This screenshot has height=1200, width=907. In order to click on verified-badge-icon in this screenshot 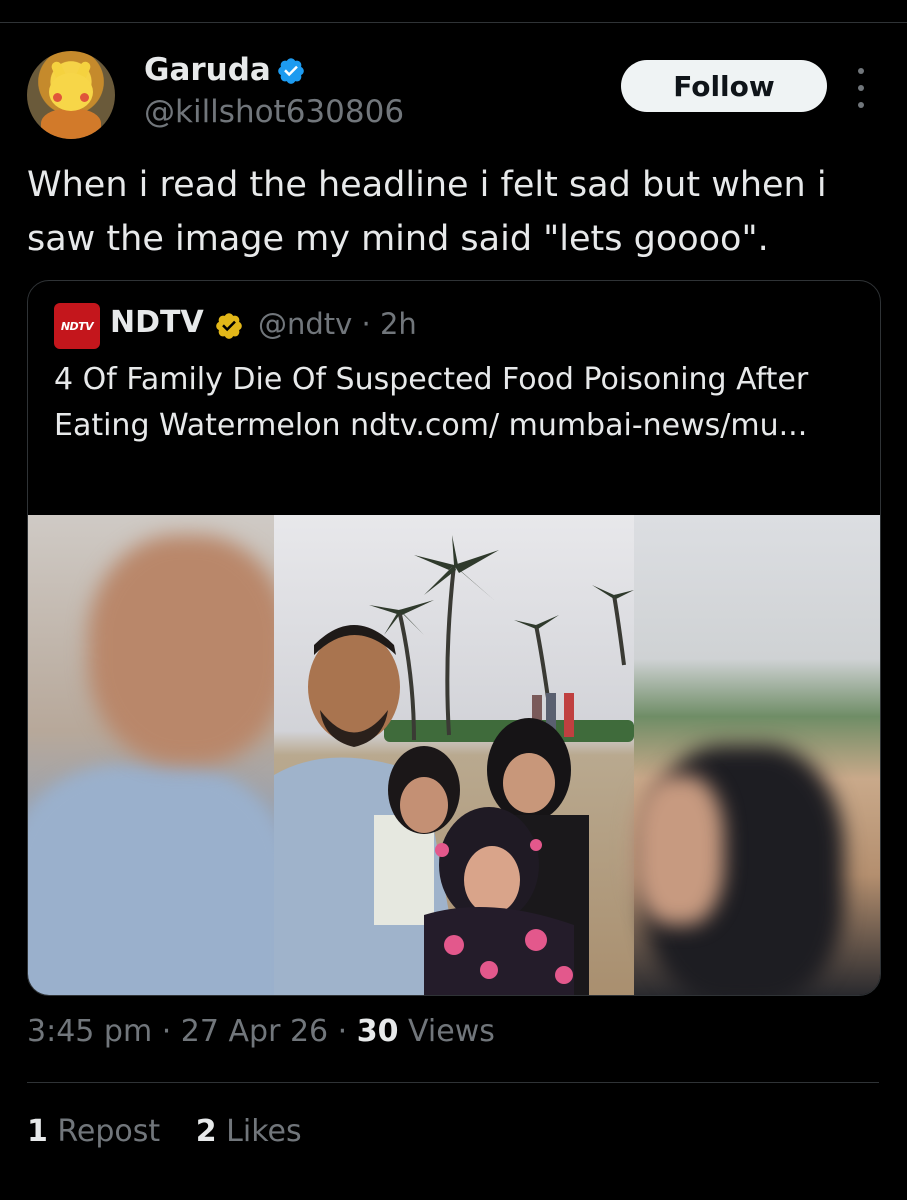, I will do `click(291, 71)`.